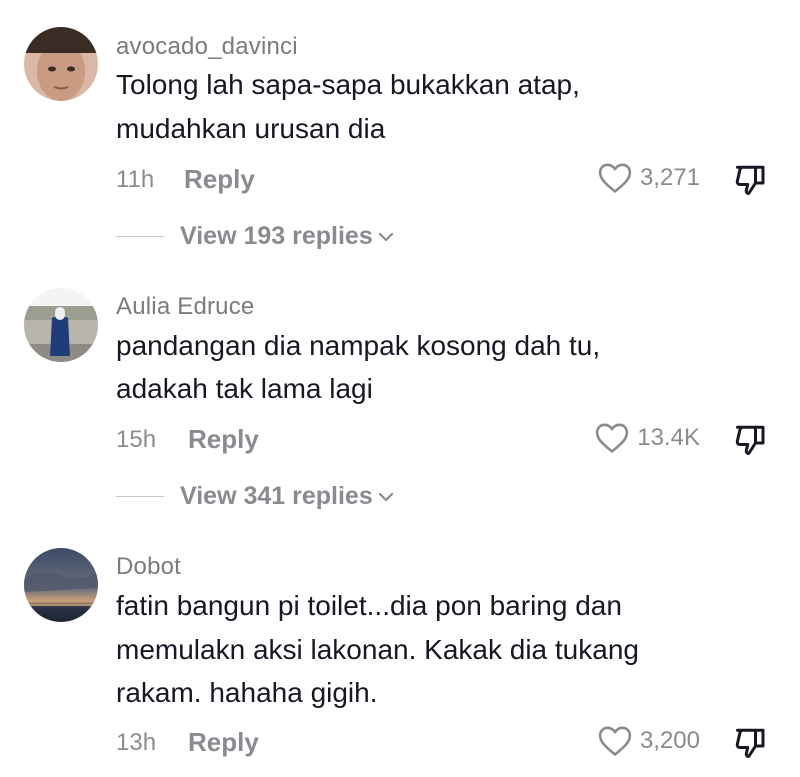  What do you see at coordinates (358, 345) in the screenshot?
I see `comment-text-line: pandangan dia nampak kosong dah tu,` at bounding box center [358, 345].